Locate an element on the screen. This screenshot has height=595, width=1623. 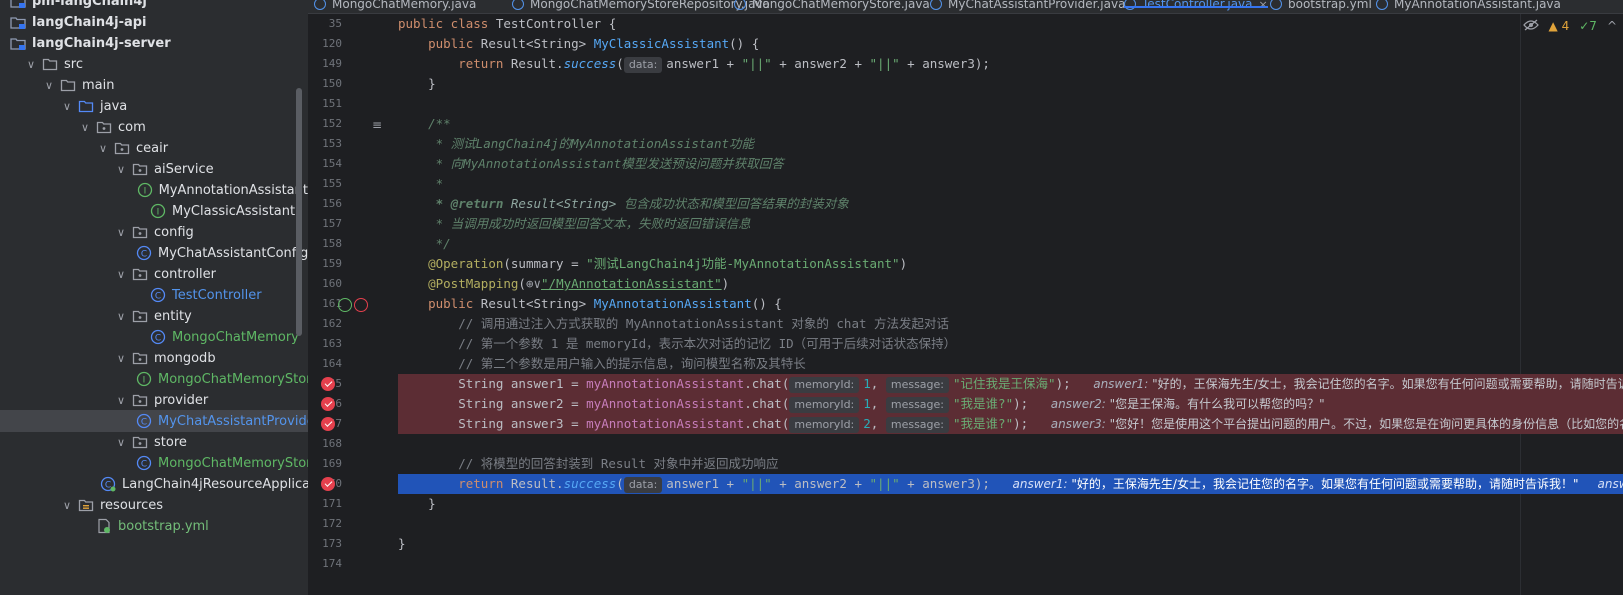
tree-item: C MyChatAssistantProvider is located at coordinates (154, 421).